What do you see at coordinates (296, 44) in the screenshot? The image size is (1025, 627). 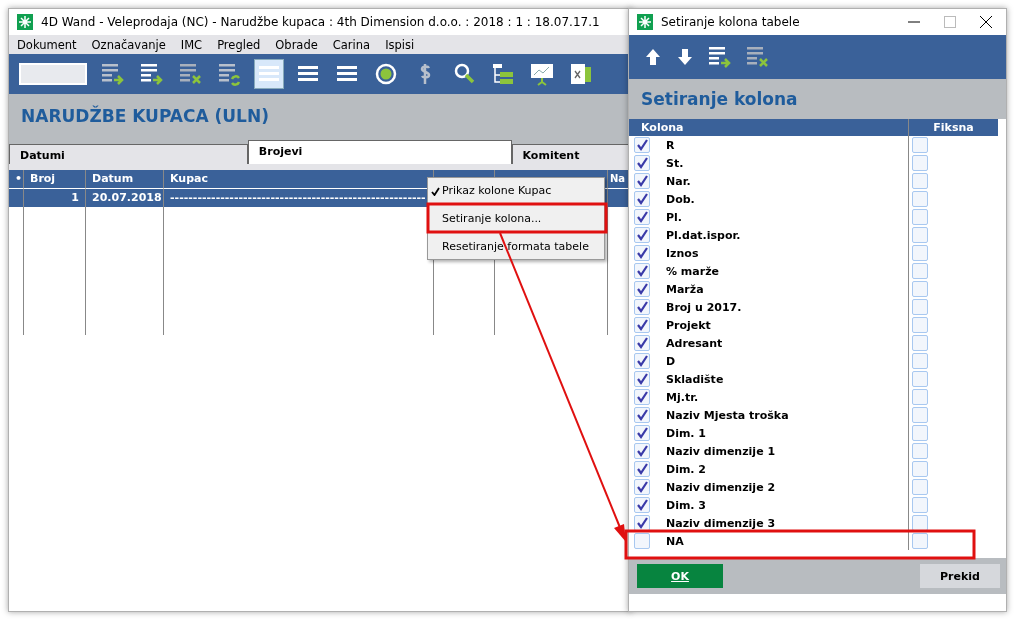 I see `menu-item: Obrade` at bounding box center [296, 44].